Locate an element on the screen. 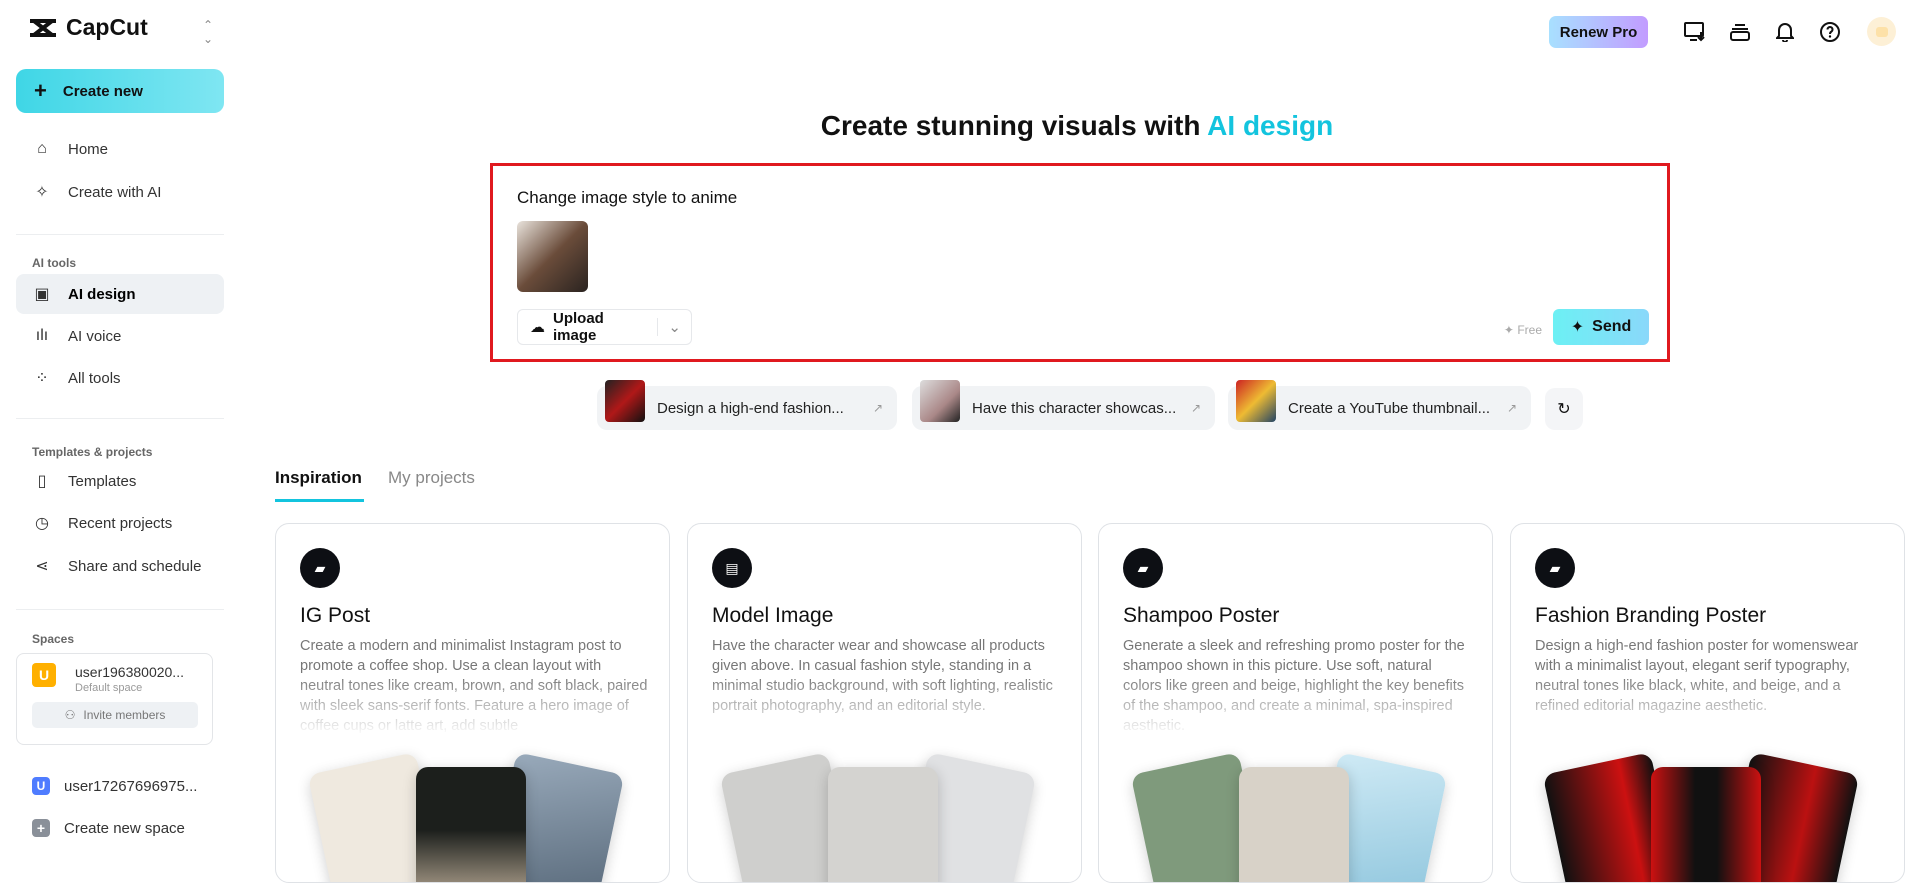 Image resolution: width=1914 pixels, height=883 pixels. section-title-spaces: Spaces is located at coordinates (53, 639).